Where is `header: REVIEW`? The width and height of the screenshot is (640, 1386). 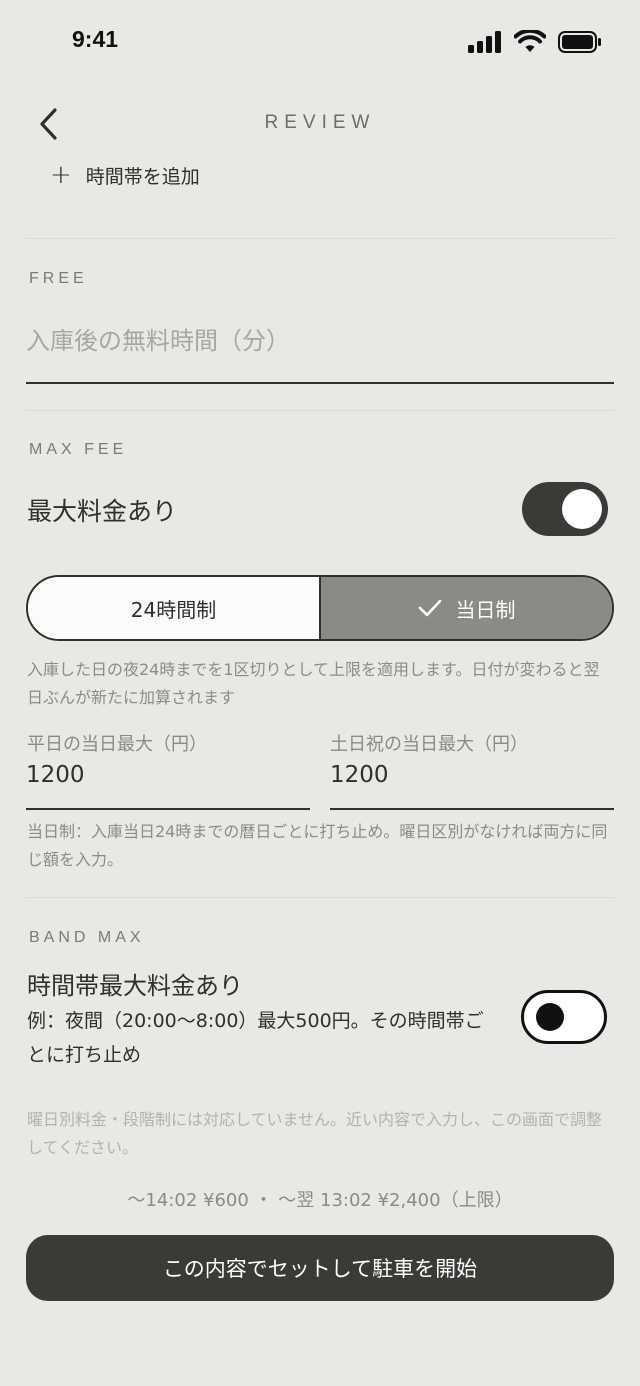 header: REVIEW is located at coordinates (320, 124).